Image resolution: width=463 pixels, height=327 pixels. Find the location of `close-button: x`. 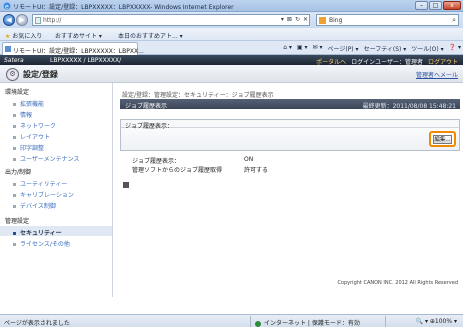

close-button: x is located at coordinates (452, 5).